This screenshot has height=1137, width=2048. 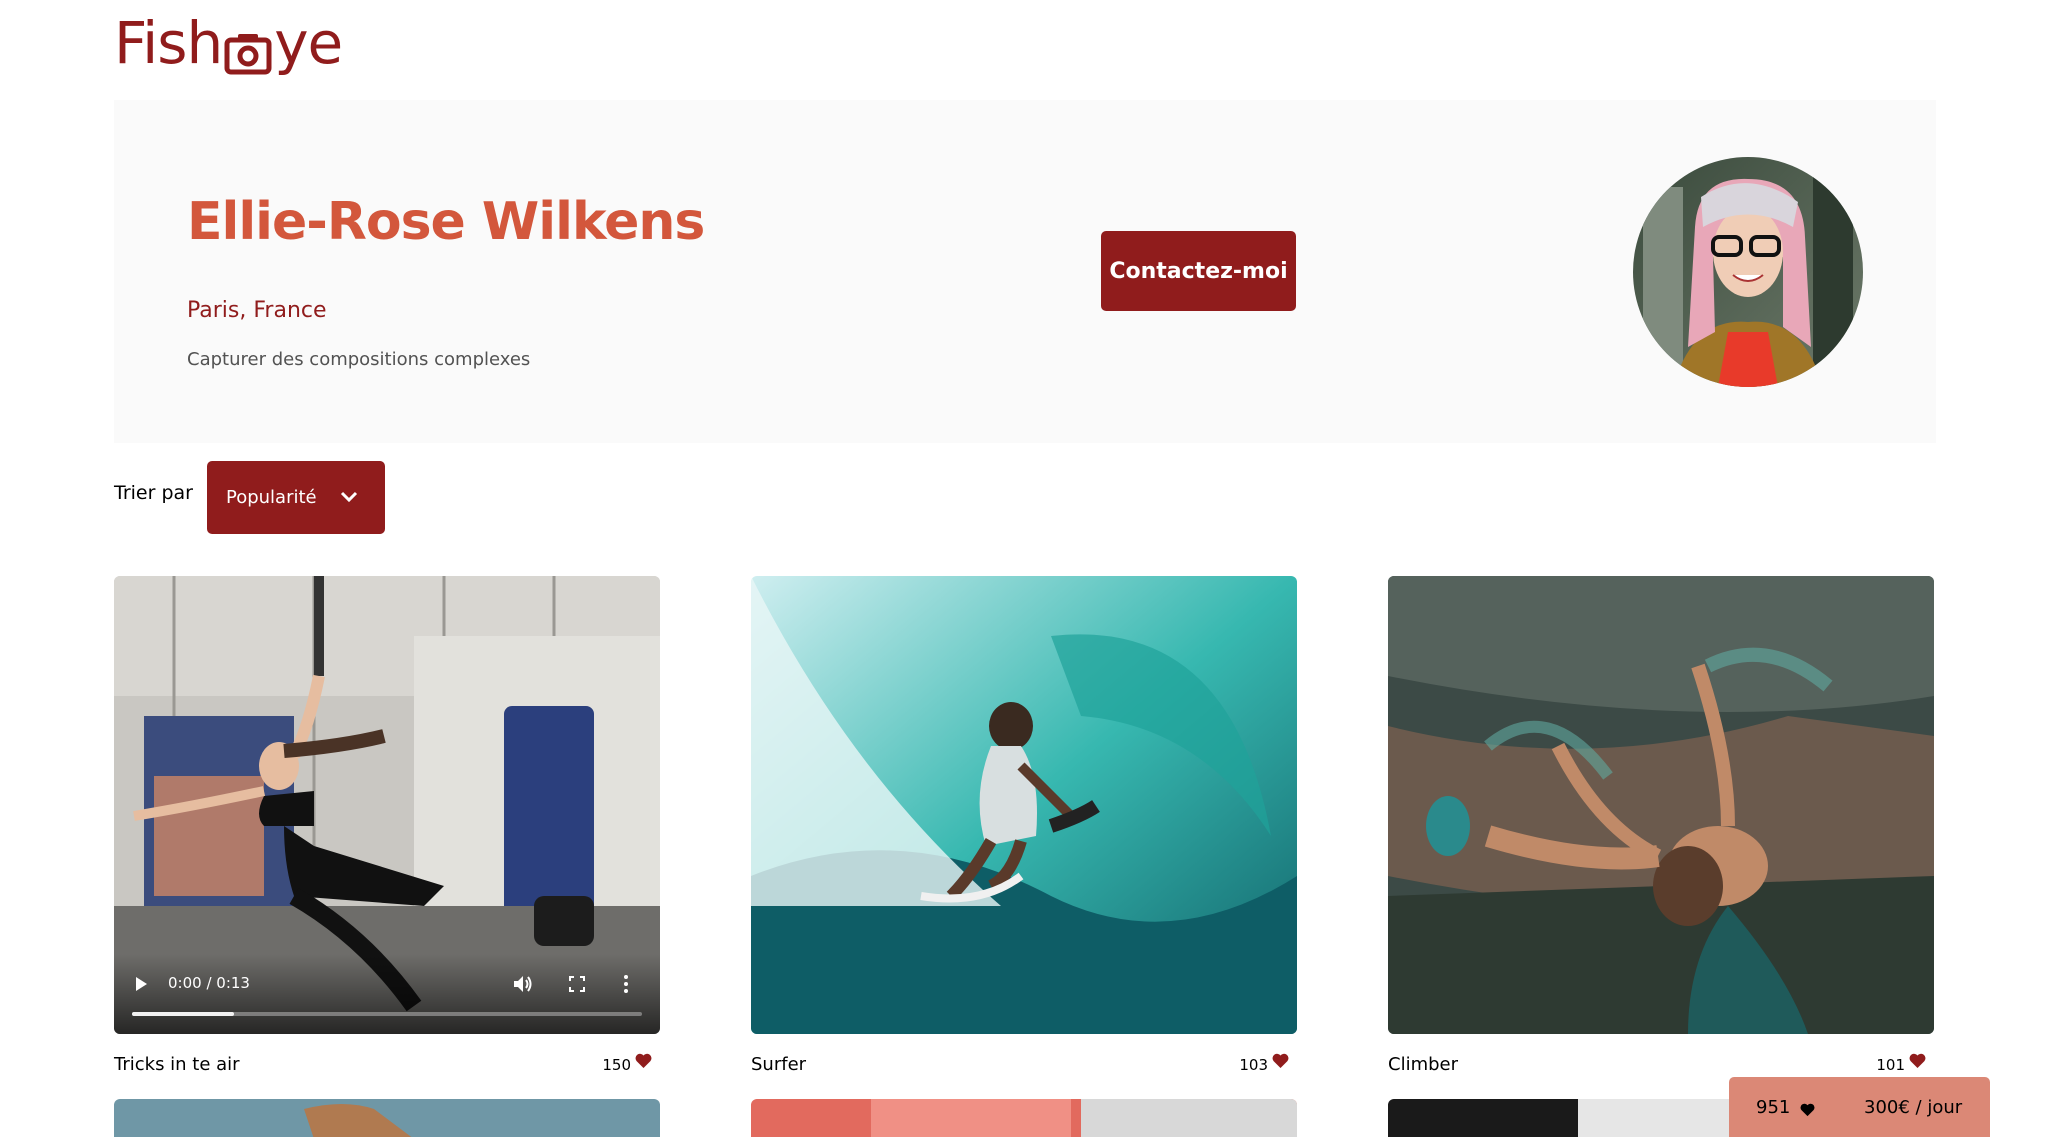 What do you see at coordinates (387, 1064) in the screenshot?
I see `media-meta: Tricks in te air 150` at bounding box center [387, 1064].